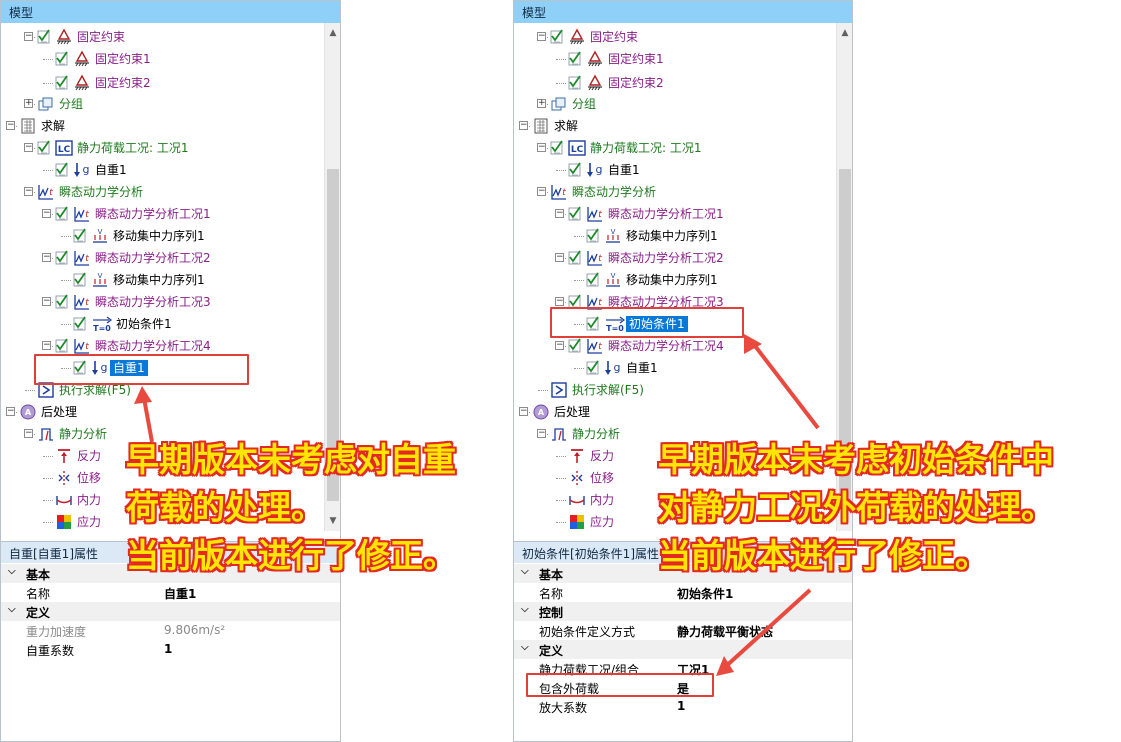  I want to click on callout-line: 早期版本未考虑对自重, so click(291, 459).